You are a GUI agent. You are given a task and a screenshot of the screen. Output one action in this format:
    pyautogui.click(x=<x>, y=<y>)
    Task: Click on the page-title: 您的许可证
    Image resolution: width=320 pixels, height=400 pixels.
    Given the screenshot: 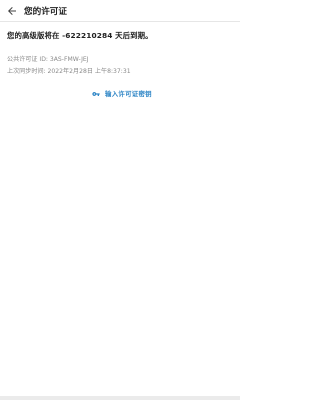 What is the action you would take?
    pyautogui.click(x=45, y=11)
    